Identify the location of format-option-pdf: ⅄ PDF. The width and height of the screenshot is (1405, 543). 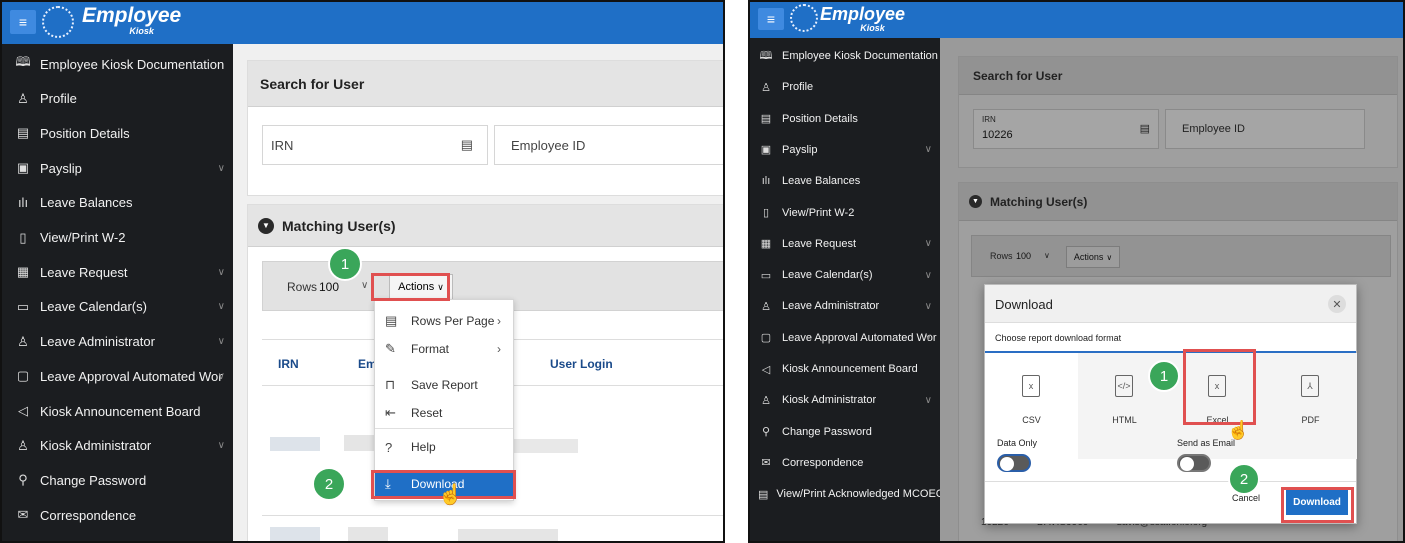
(1310, 406).